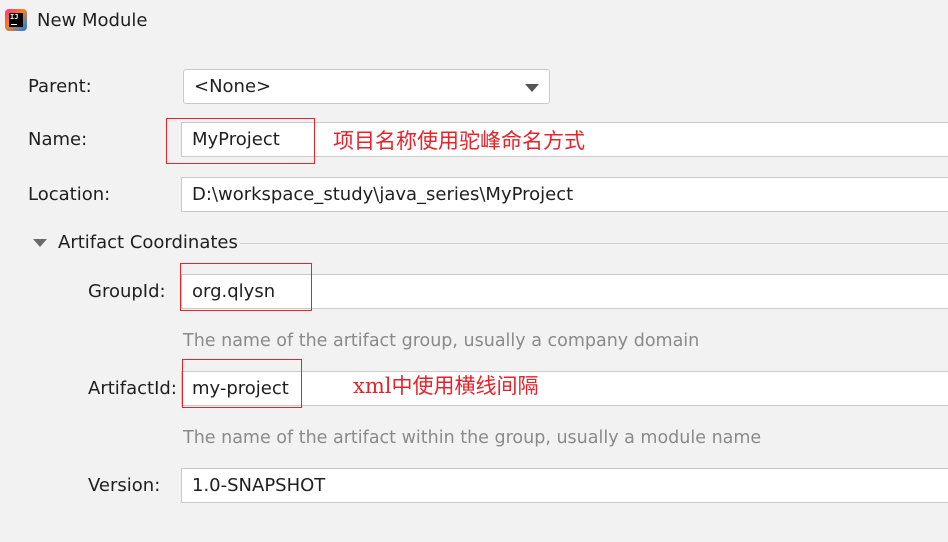  Describe the element at coordinates (594, 243) in the screenshot. I see `section-divider` at that location.